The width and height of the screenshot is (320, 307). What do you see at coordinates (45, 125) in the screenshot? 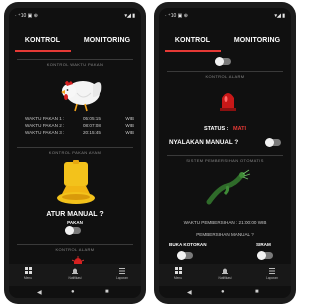
I see `feed-time-label: WAKTU PAKAN 2 :` at bounding box center [45, 125].